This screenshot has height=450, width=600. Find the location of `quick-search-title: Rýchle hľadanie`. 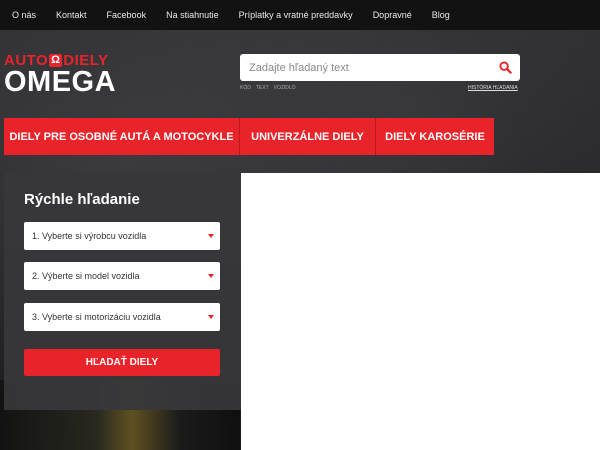

quick-search-title: Rýchle hľadanie is located at coordinates (82, 199).